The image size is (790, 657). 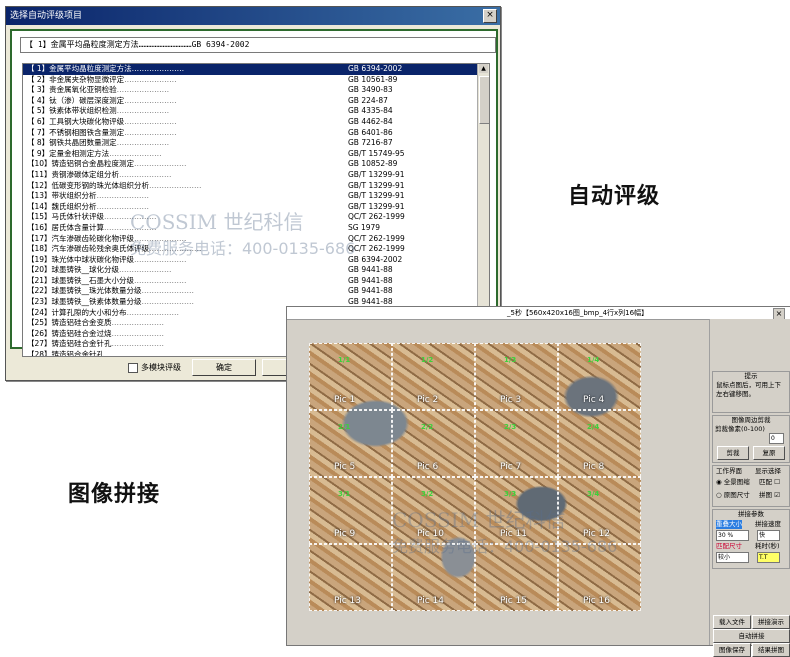 What do you see at coordinates (516, 376) in the screenshot?
I see `mosaic-tile: 1/3 Pic 3` at bounding box center [516, 376].